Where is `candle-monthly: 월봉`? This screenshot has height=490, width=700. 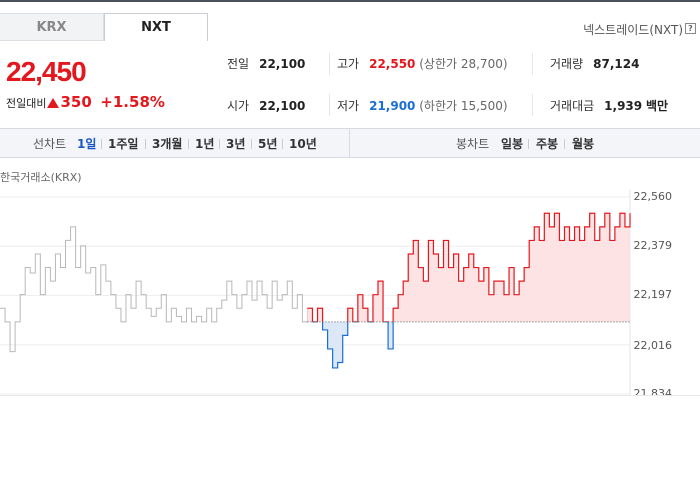
candle-monthly: 월봉 is located at coordinates (583, 143).